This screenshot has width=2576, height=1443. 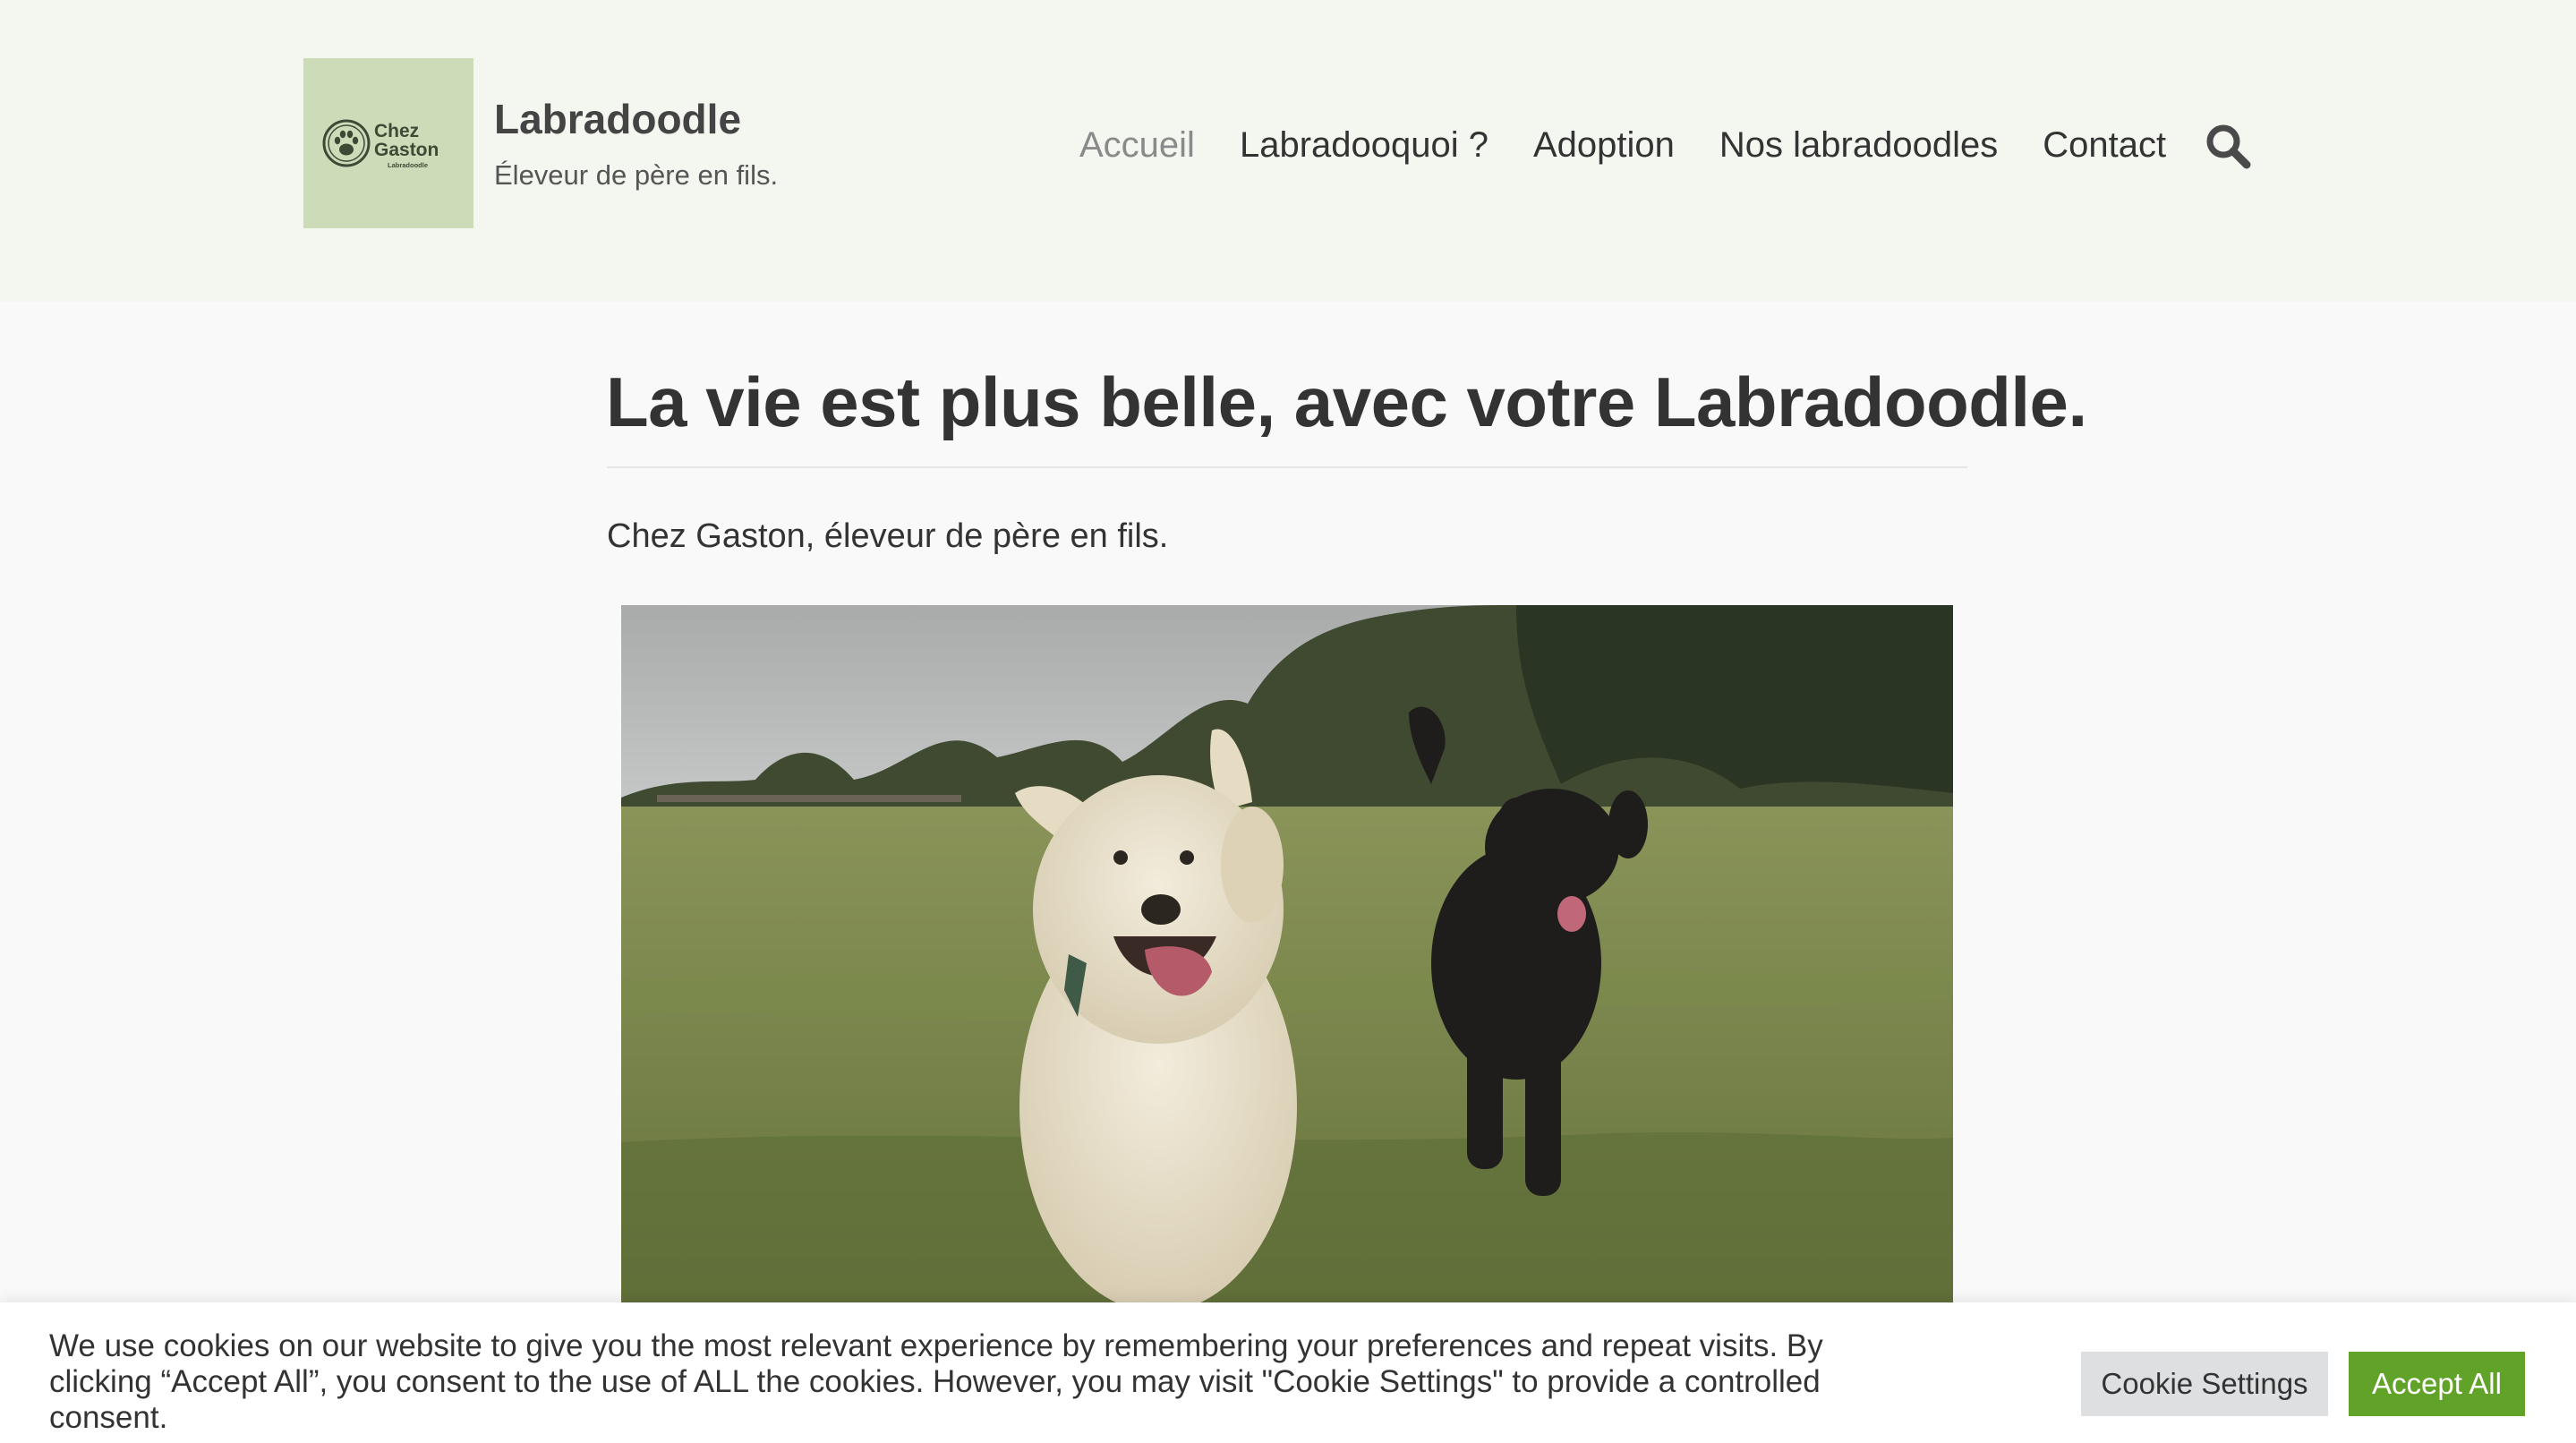 I want to click on nav-item-accueil: Accueil, so click(x=1137, y=145).